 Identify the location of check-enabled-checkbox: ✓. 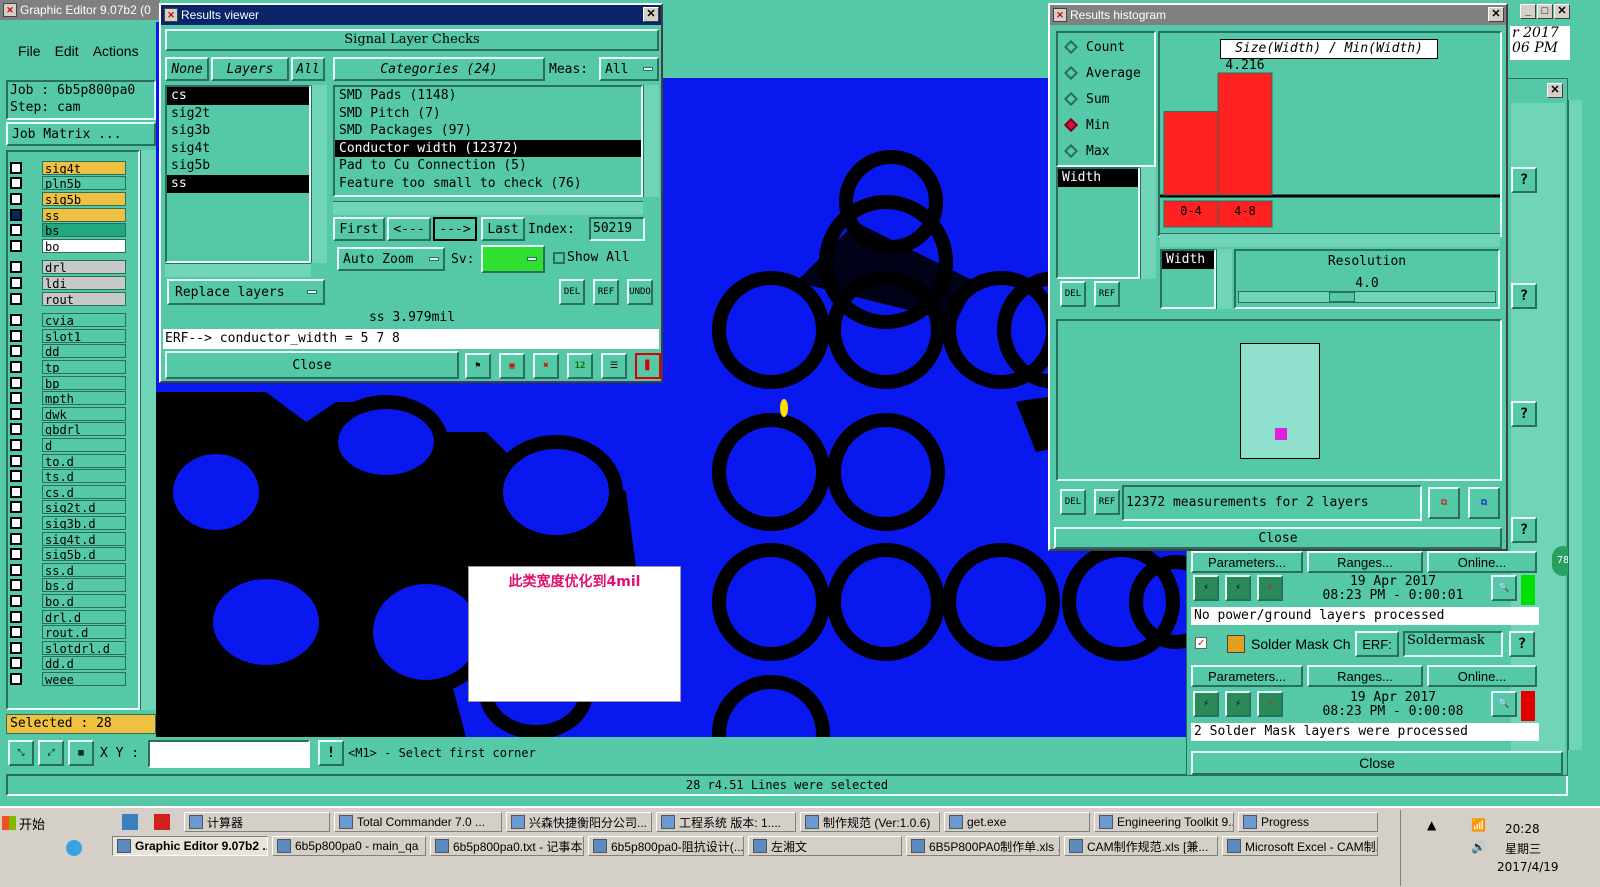
(1201, 643).